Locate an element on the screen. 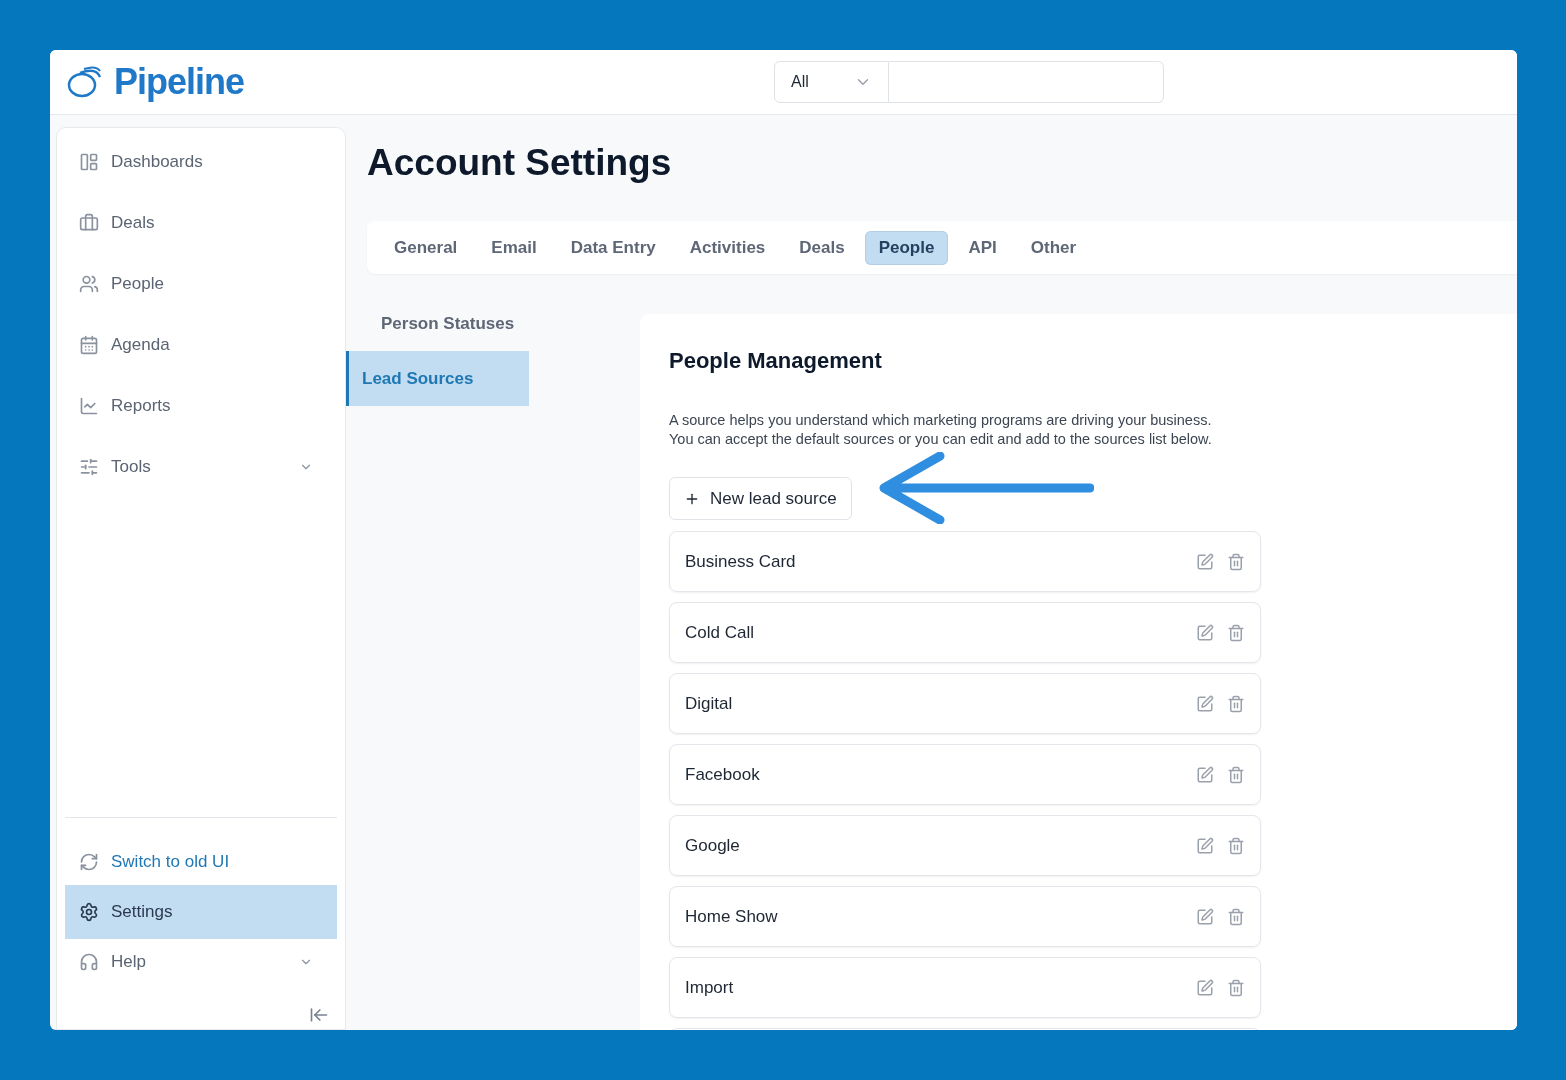 Image resolution: width=1566 pixels, height=1080 pixels. refresh-icon is located at coordinates (89, 862).